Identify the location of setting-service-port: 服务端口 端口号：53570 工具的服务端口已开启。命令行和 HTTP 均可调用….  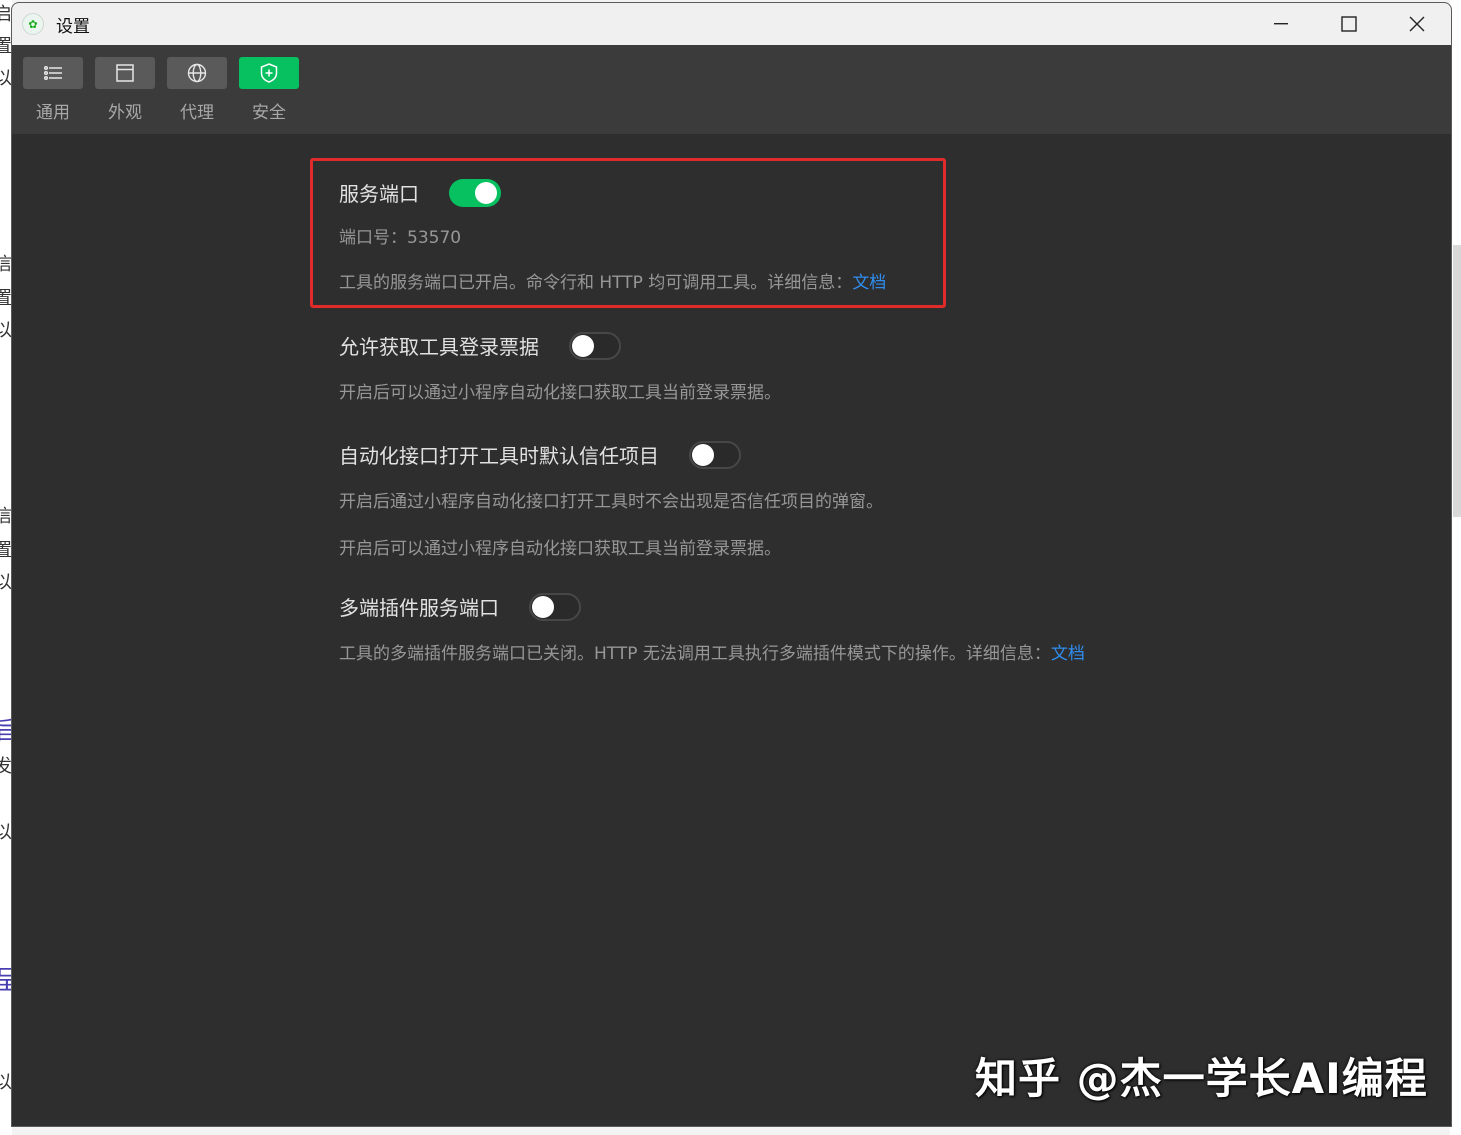
(612, 235).